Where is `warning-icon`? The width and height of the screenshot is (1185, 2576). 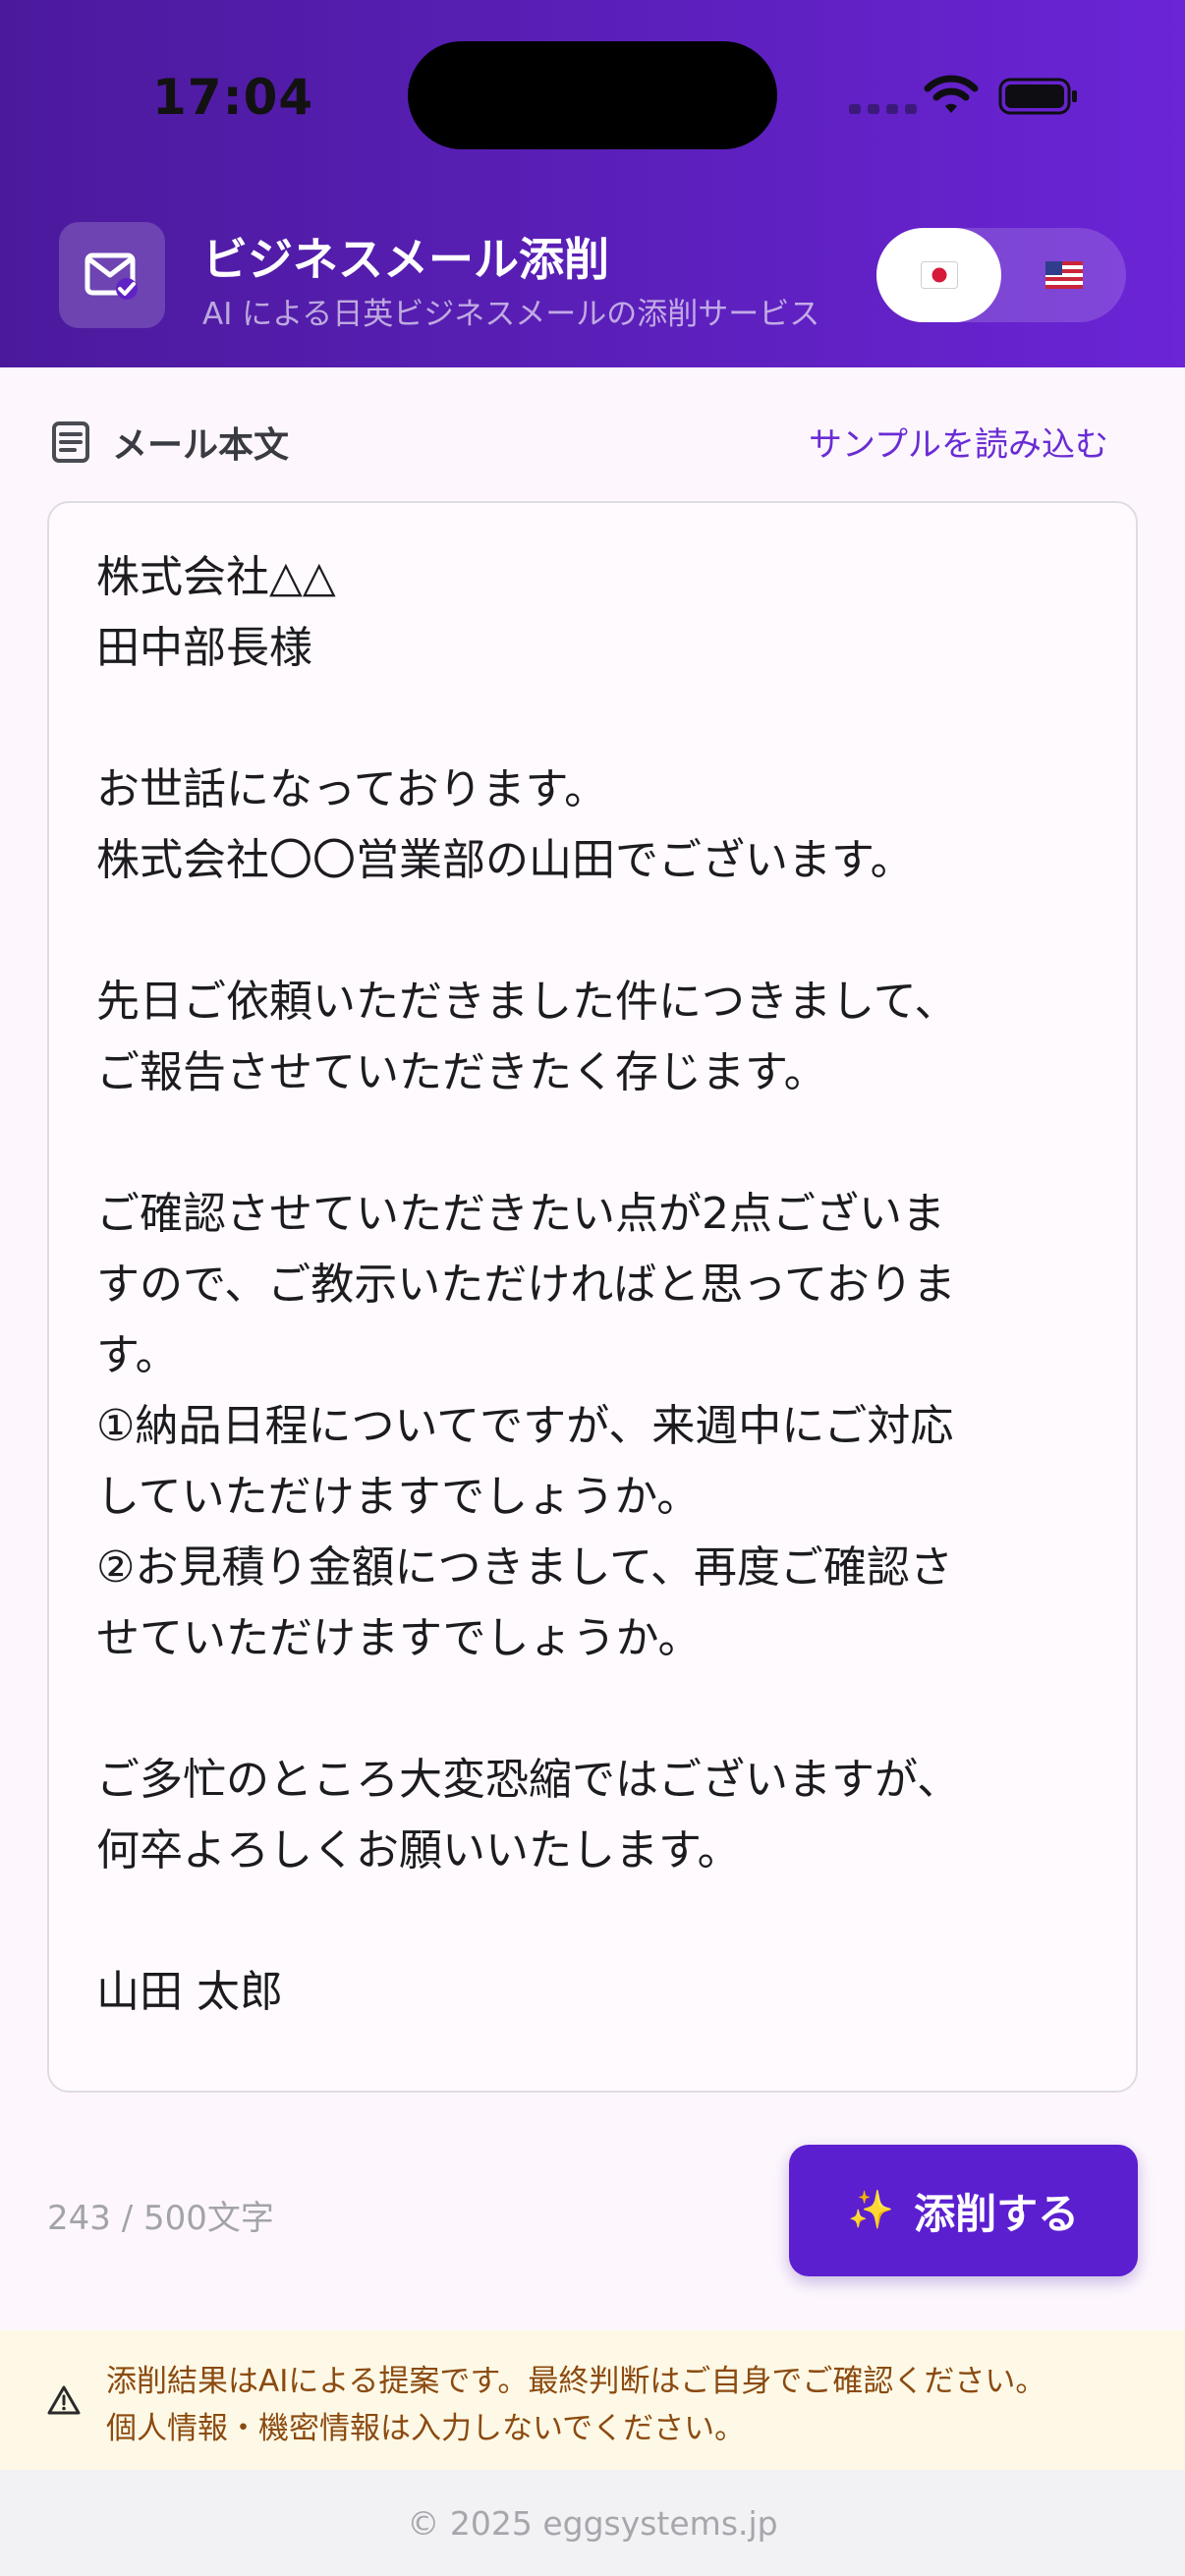 warning-icon is located at coordinates (64, 2400).